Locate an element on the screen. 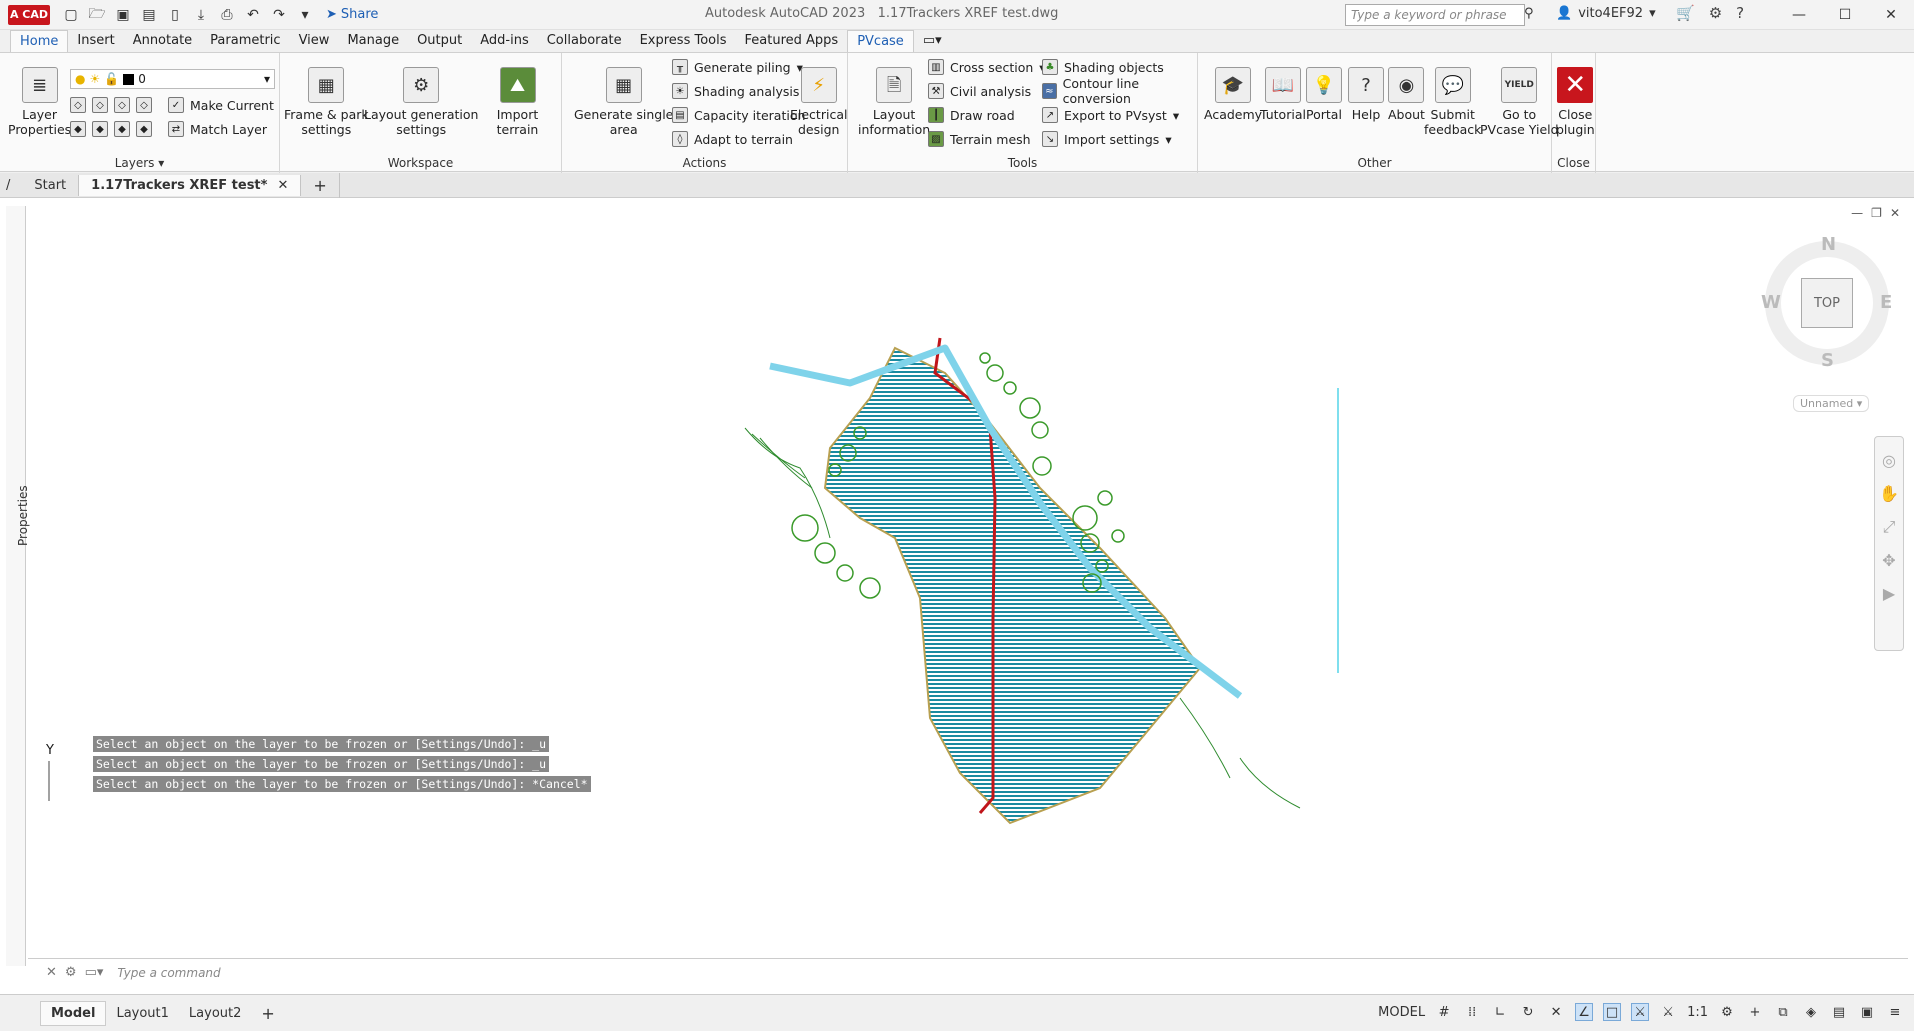 This screenshot has height=1031, width=1914. layer-freeze-icon: ◇ is located at coordinates (122, 105).